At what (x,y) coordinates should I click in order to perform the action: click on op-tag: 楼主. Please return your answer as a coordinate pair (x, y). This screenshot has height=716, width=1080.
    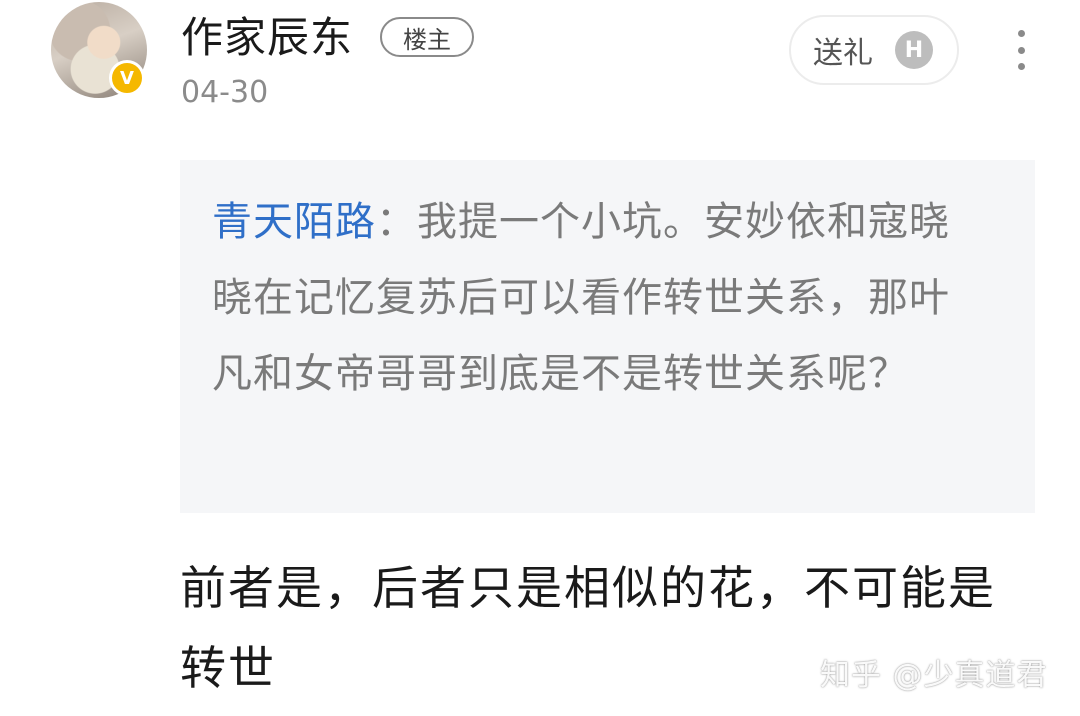
    Looking at the image, I should click on (427, 37).